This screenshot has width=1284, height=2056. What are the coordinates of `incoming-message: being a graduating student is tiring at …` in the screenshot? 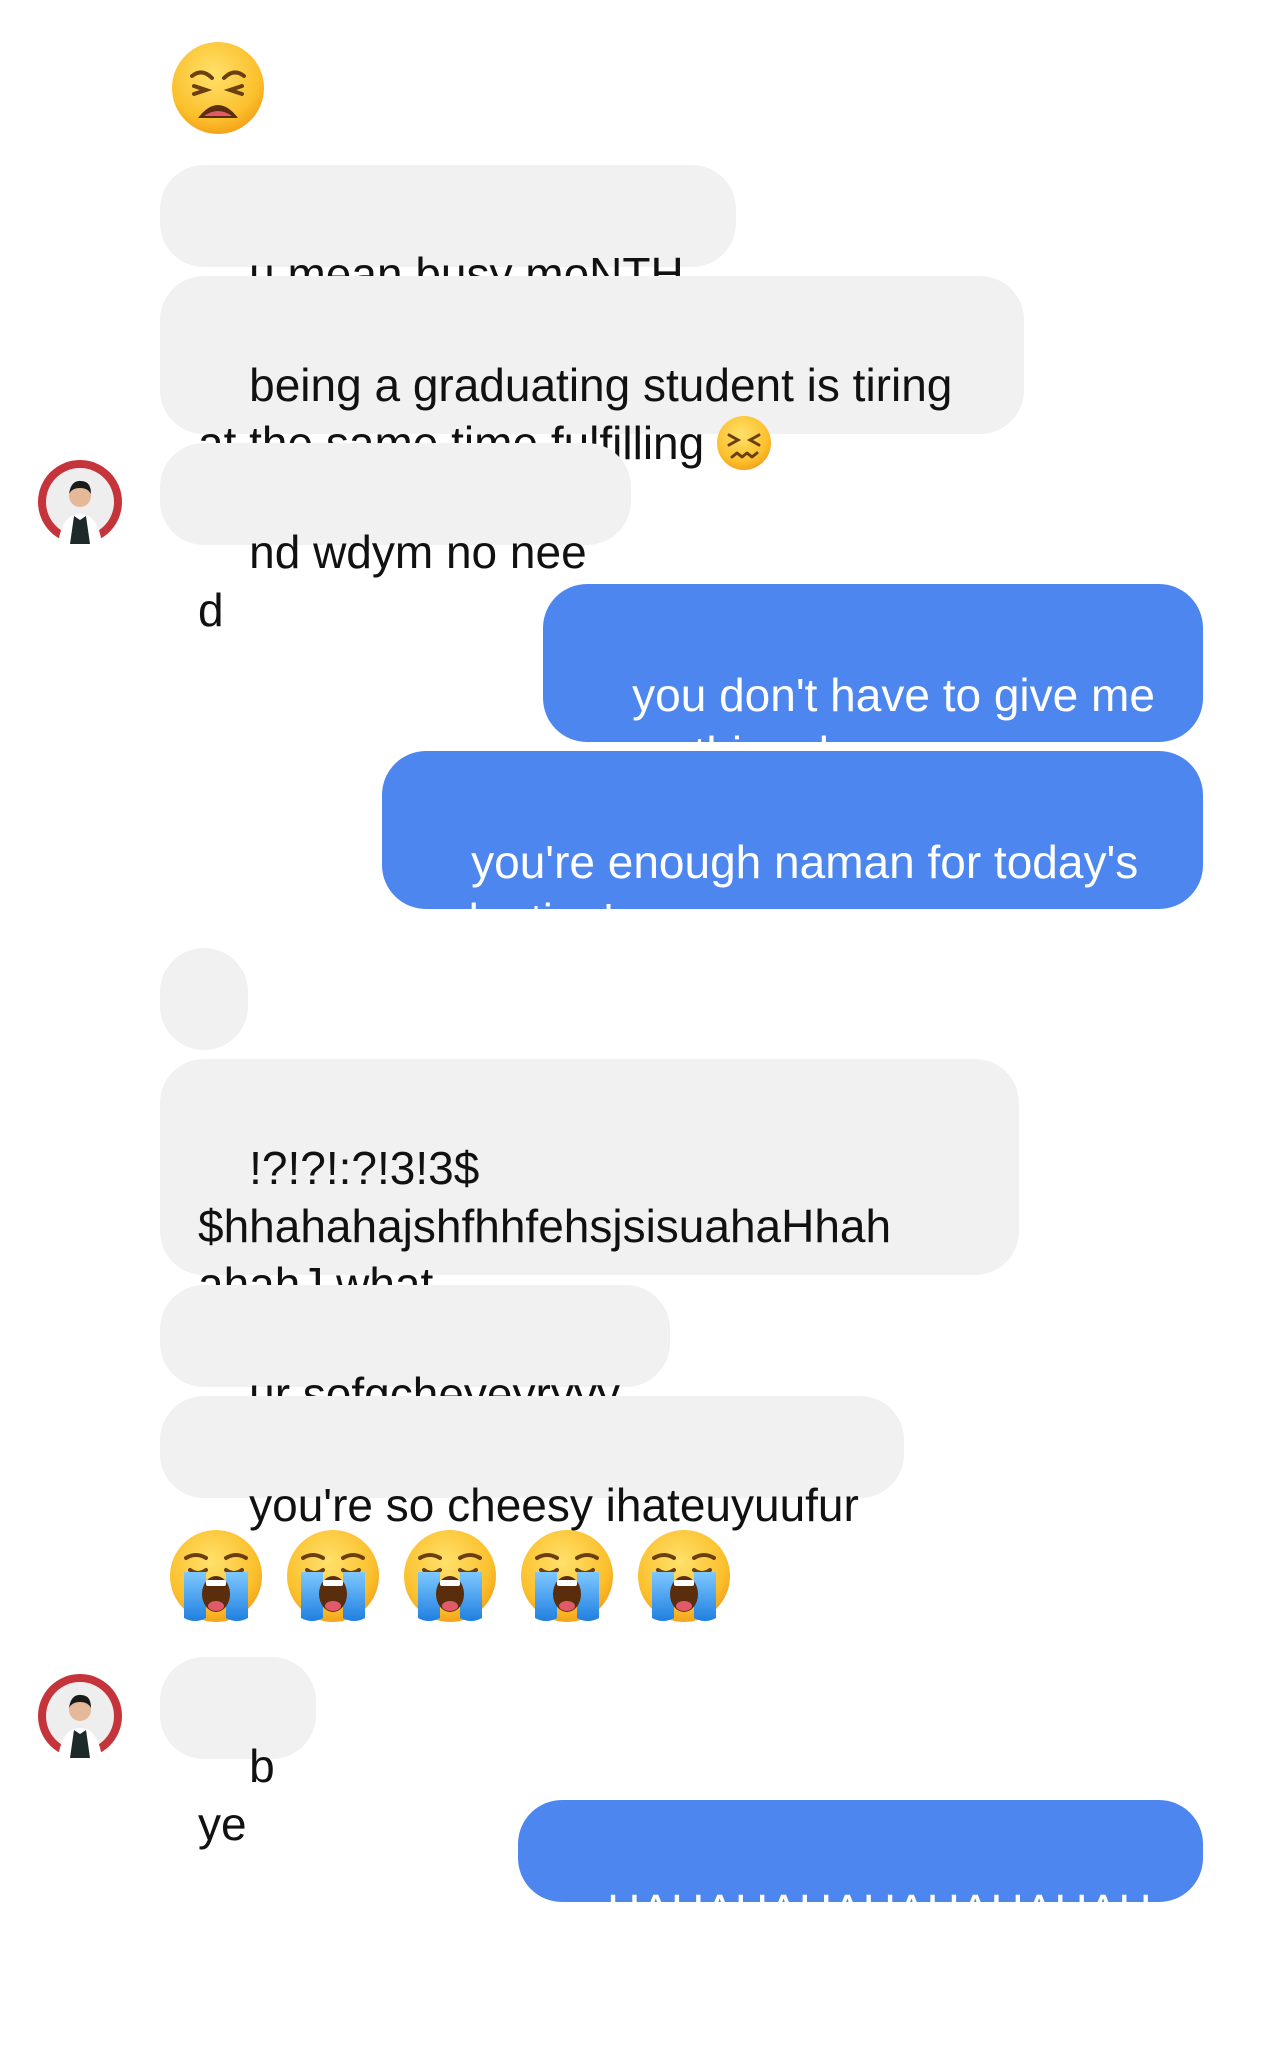 It's located at (592, 373).